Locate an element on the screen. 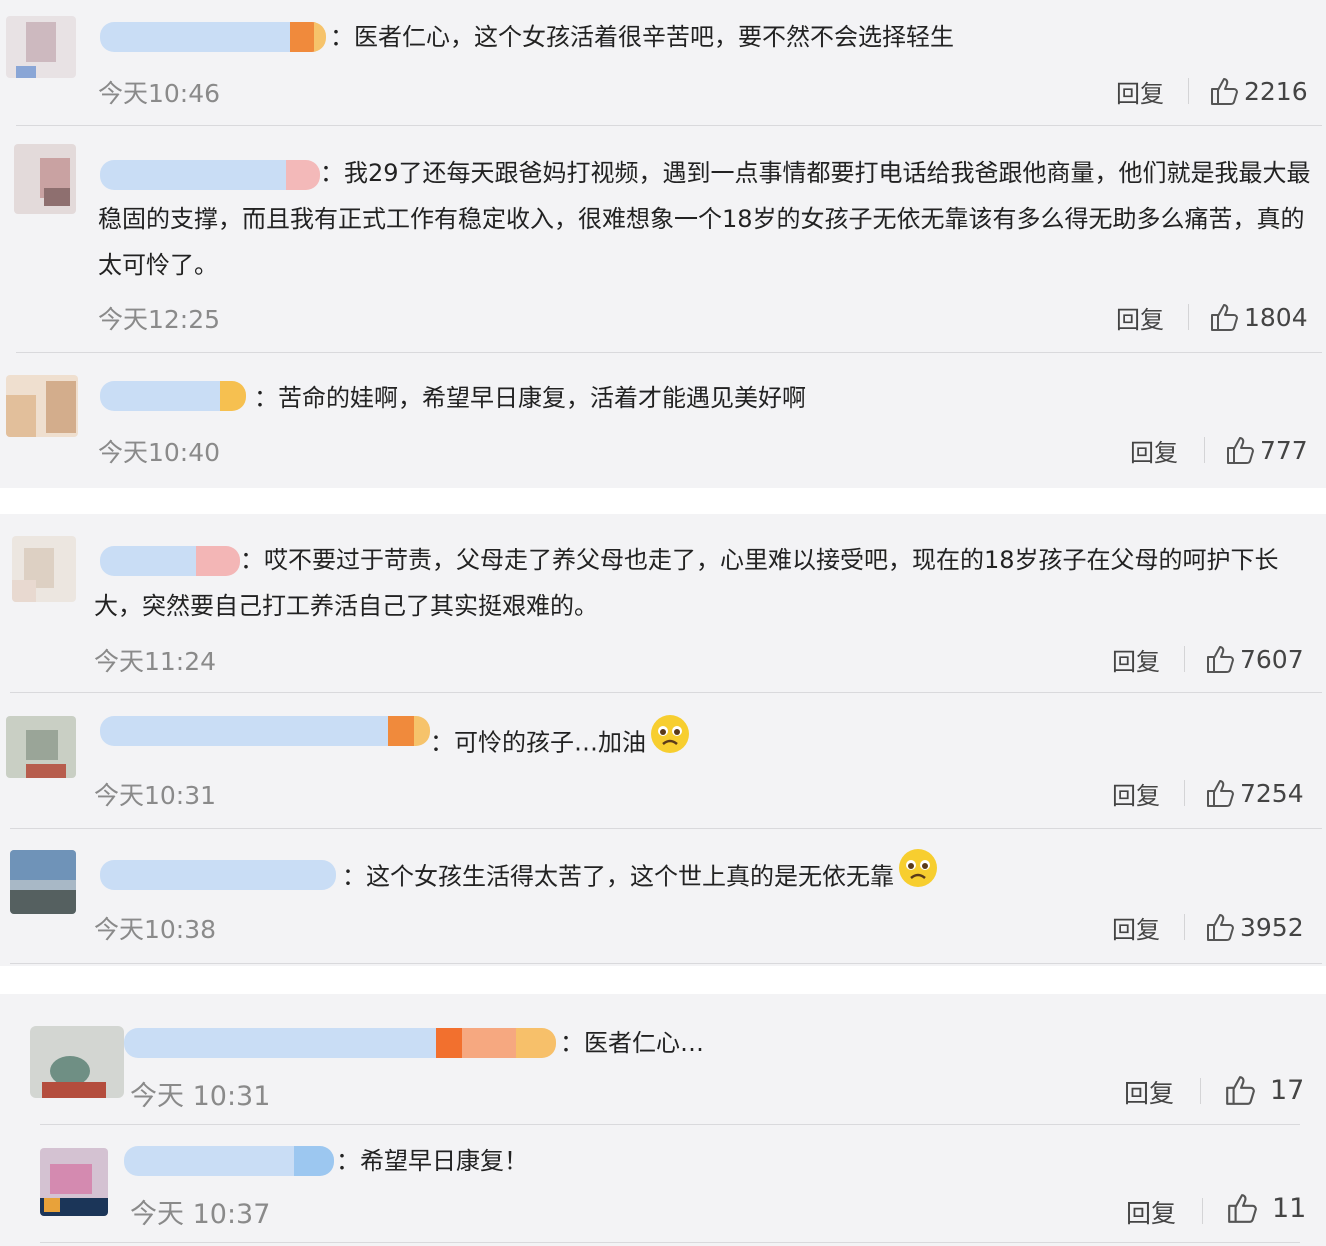 Image resolution: width=1326 pixels, height=1246 pixels. like-count: 7254 is located at coordinates (1272, 793).